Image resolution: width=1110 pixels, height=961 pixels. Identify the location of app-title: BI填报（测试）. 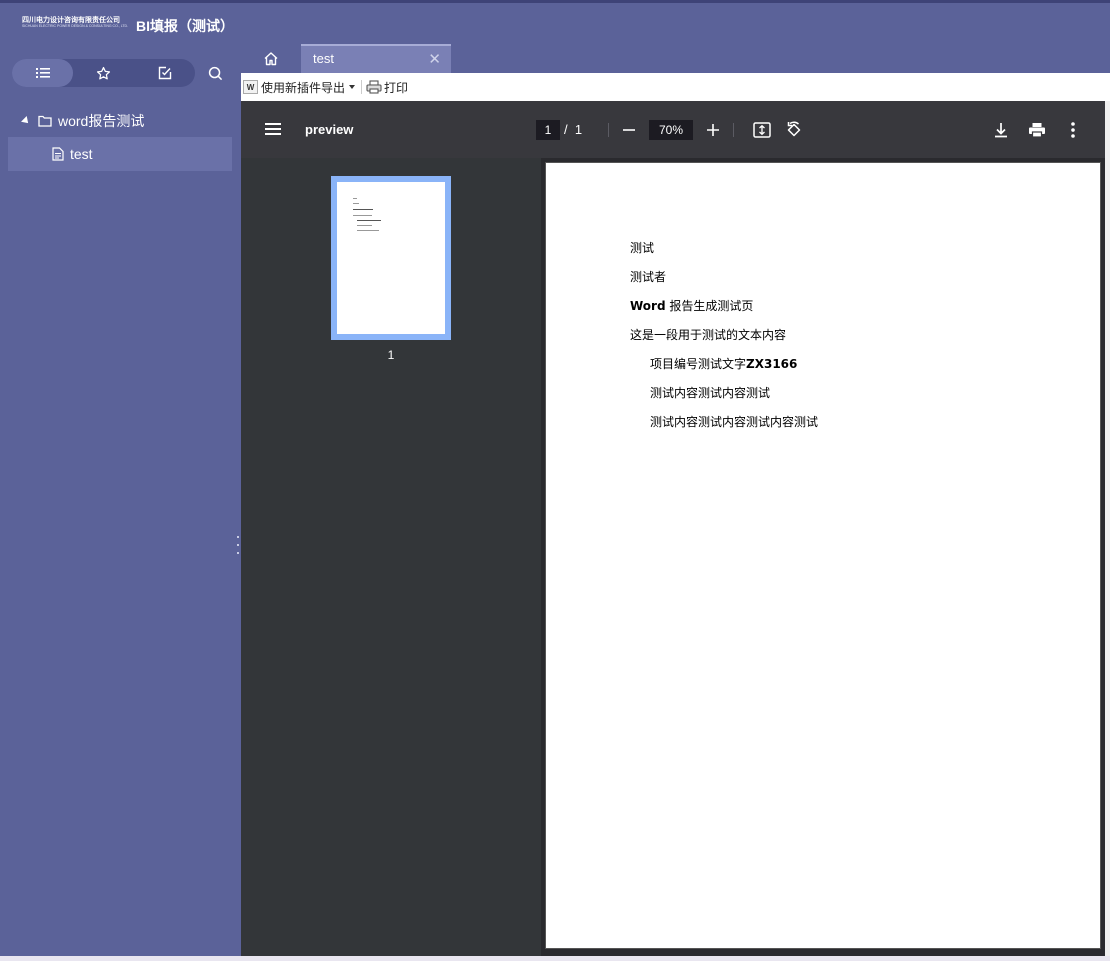
(185, 26).